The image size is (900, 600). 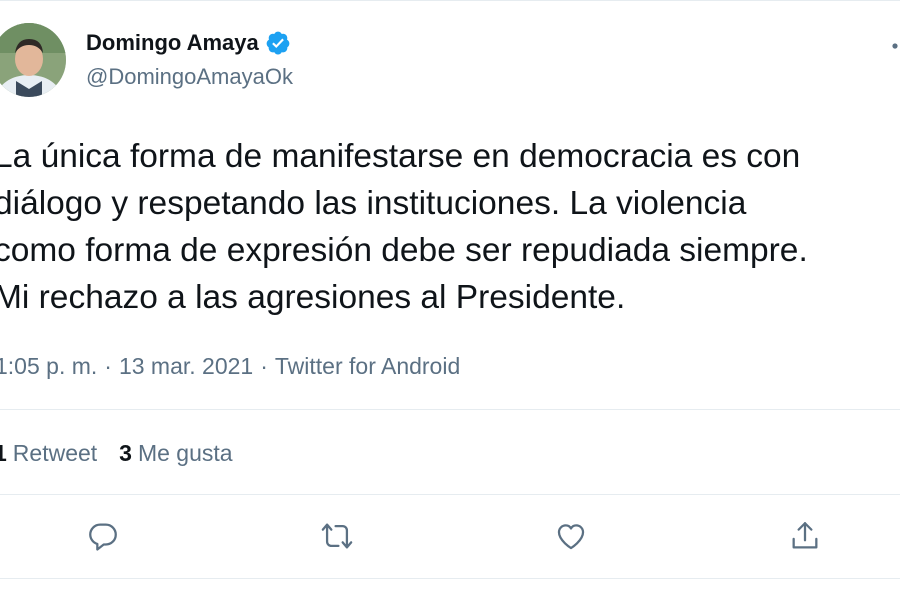 I want to click on author-handle: @DomingoAmayaOk, so click(x=189, y=77).